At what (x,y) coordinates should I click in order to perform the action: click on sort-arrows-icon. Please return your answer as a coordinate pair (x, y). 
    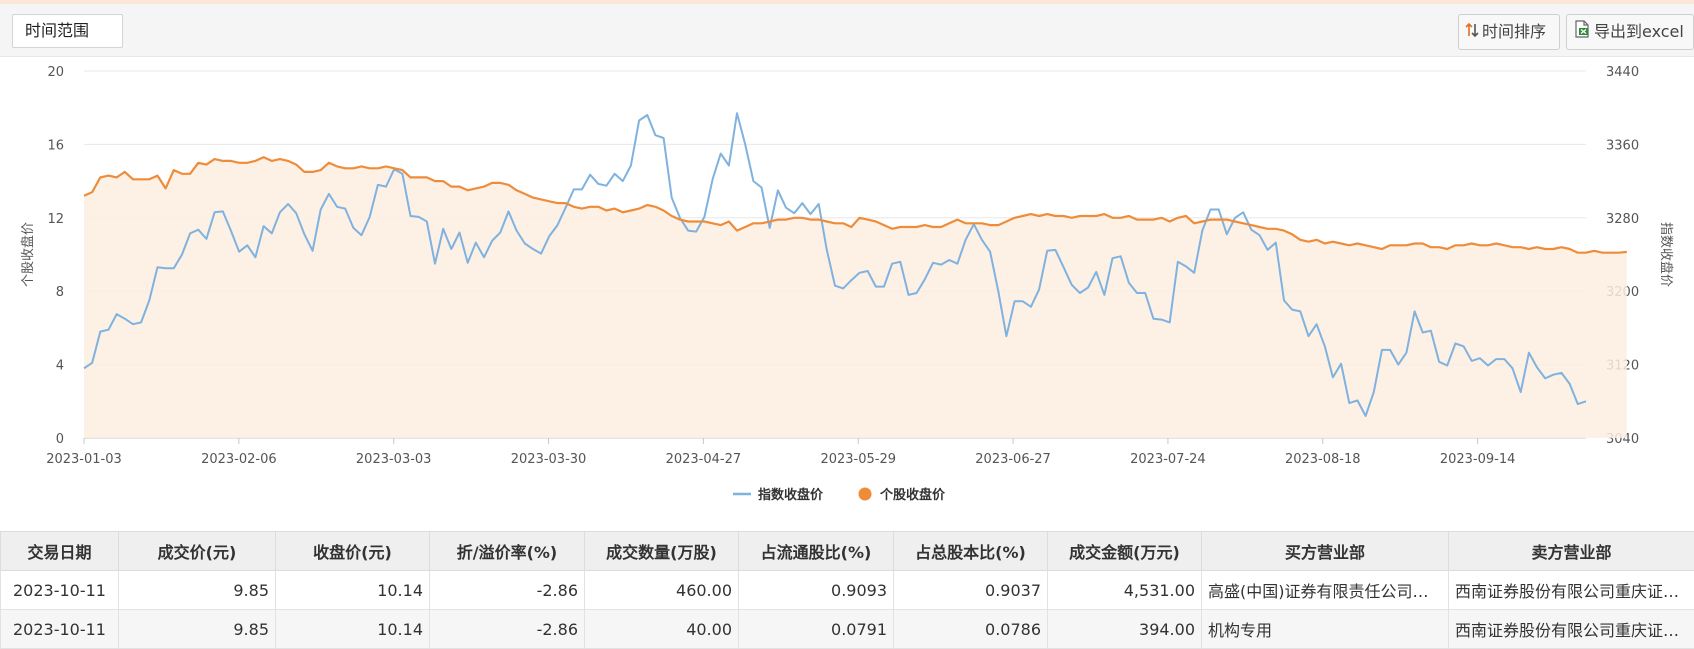
    Looking at the image, I should click on (1472, 33).